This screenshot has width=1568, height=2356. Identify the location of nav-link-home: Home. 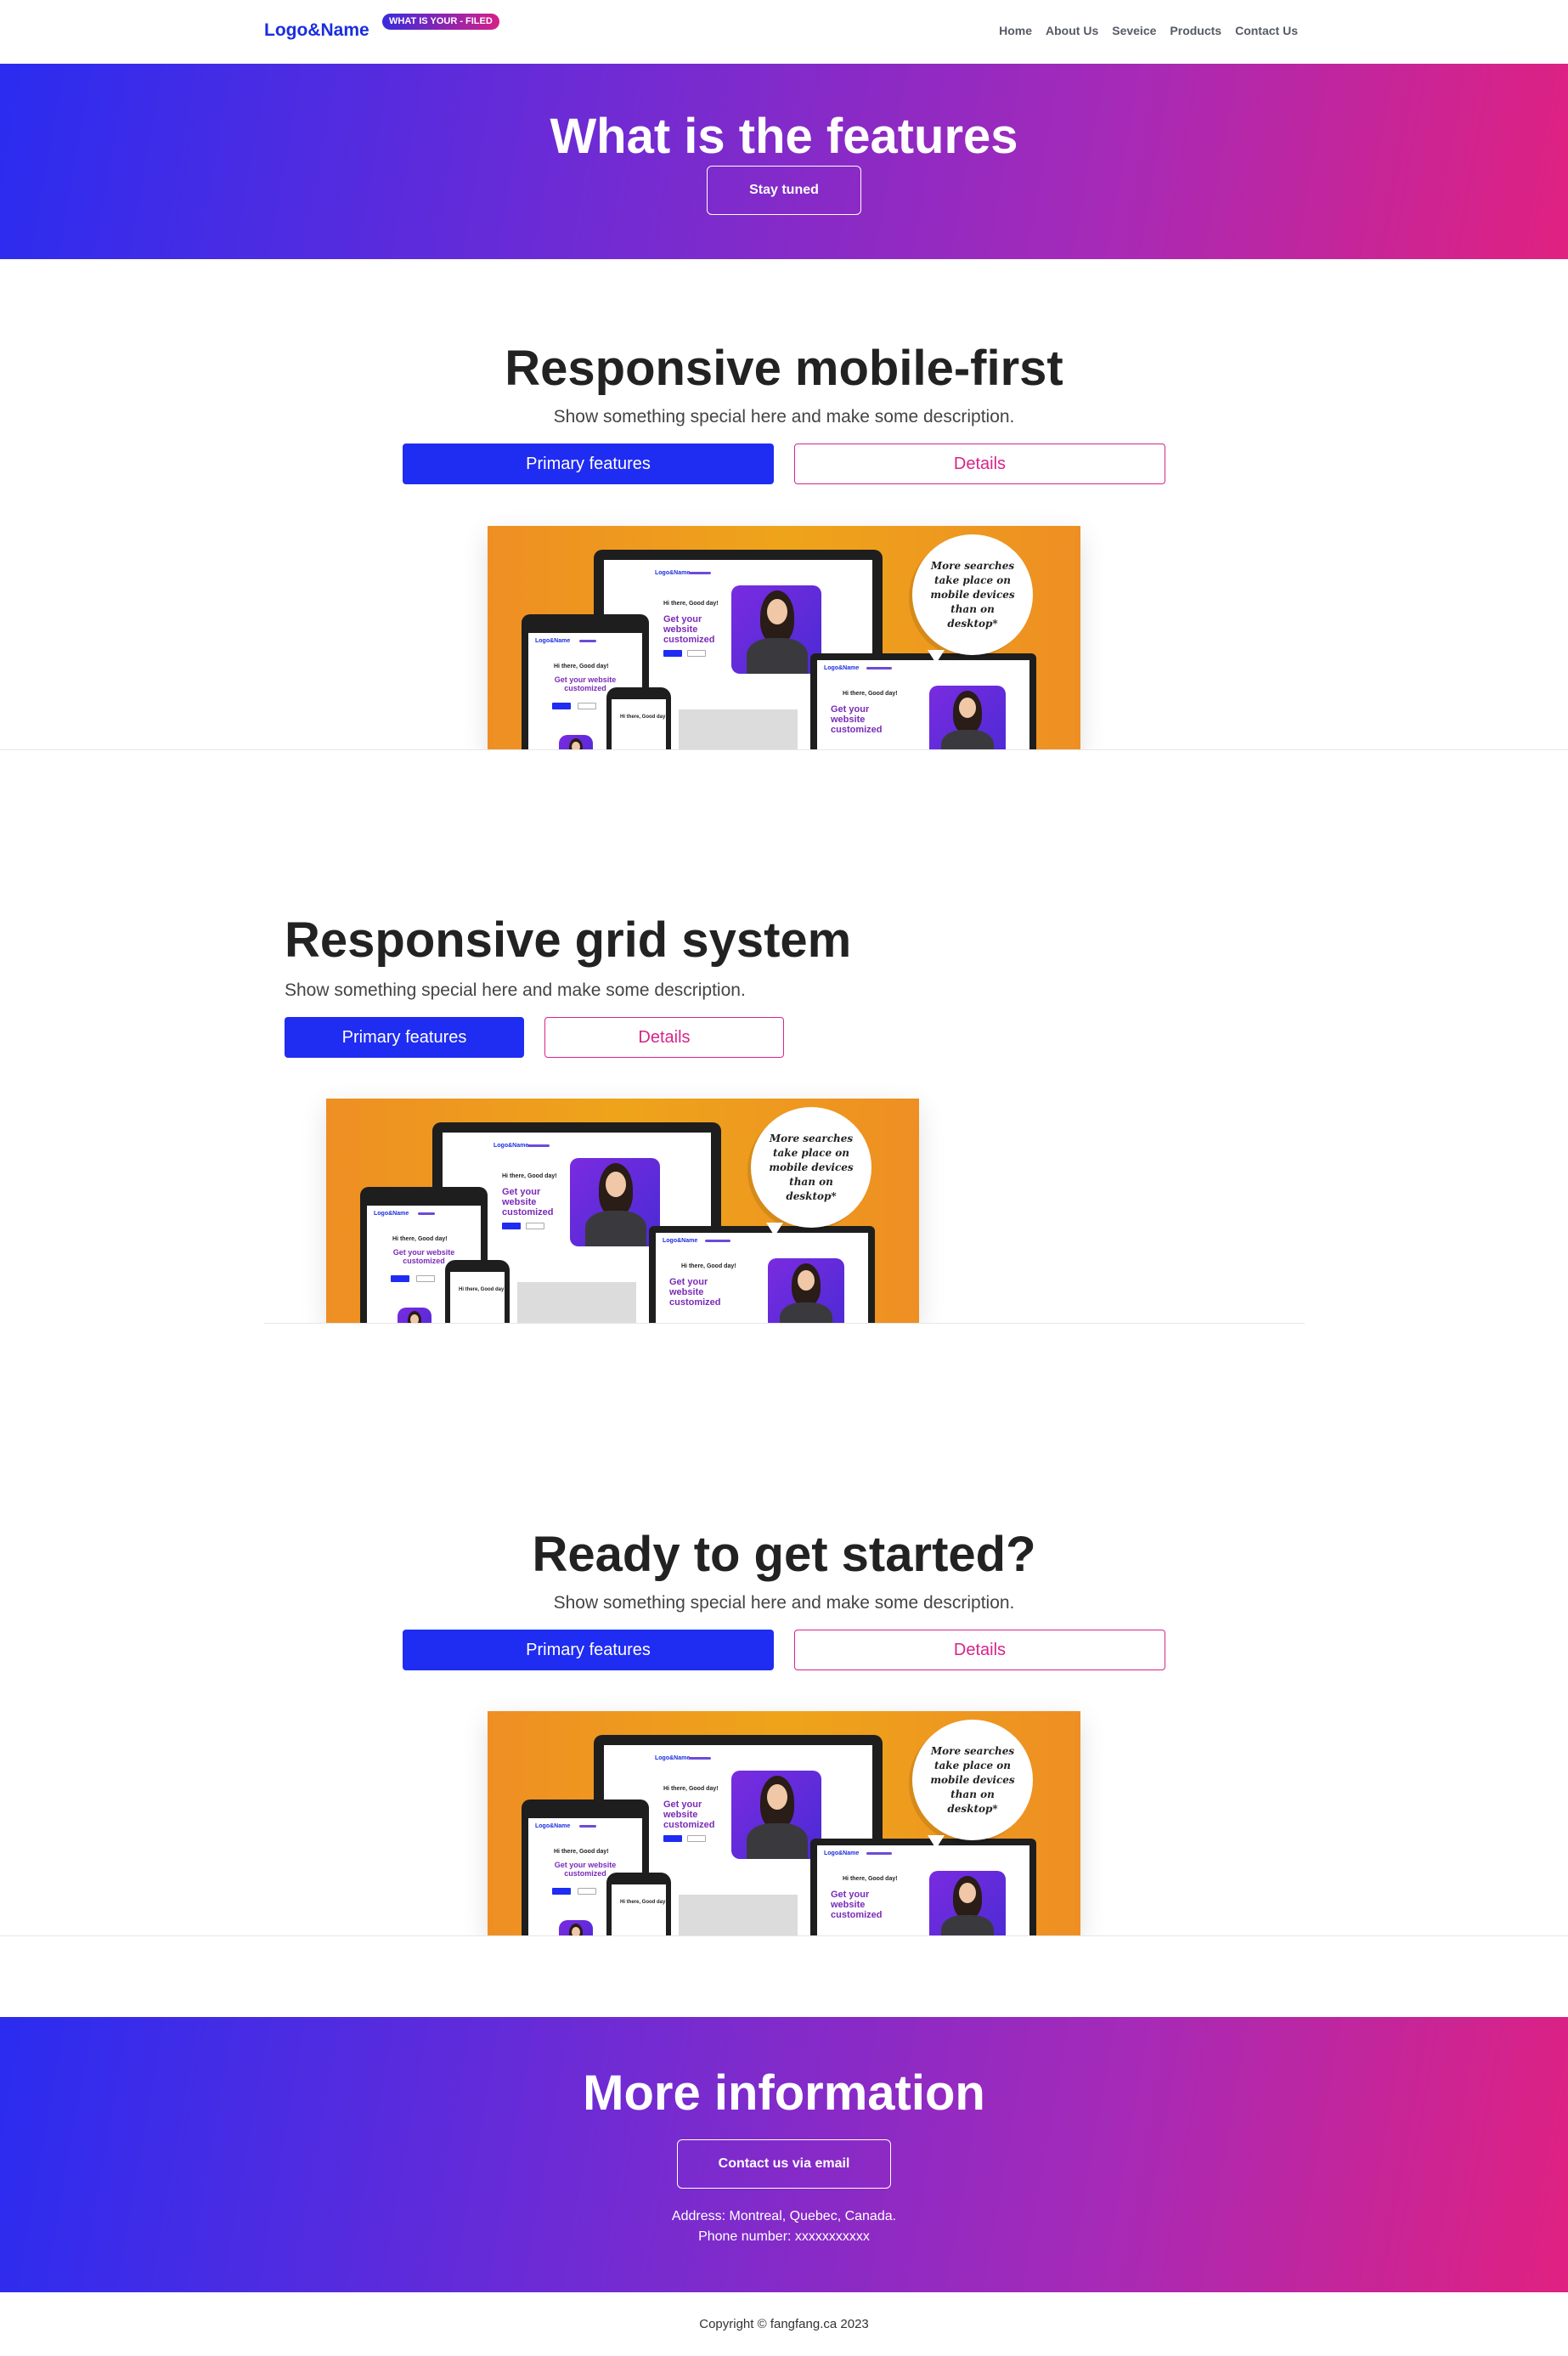
(1016, 30).